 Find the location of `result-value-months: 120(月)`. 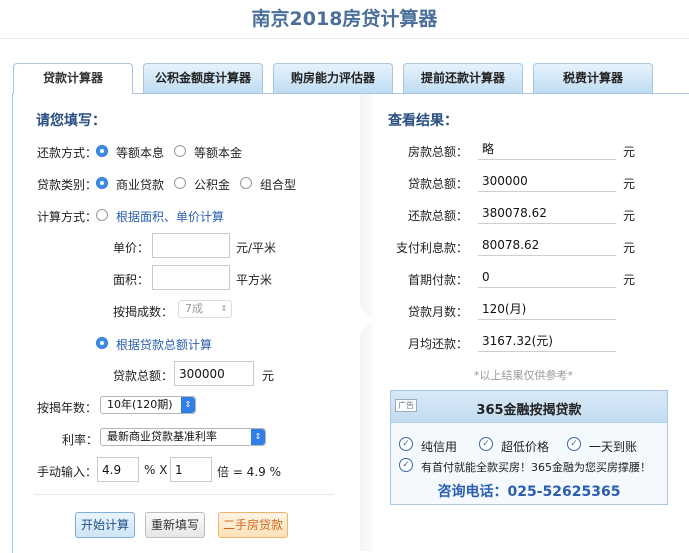

result-value-months: 120(月) is located at coordinates (547, 310).